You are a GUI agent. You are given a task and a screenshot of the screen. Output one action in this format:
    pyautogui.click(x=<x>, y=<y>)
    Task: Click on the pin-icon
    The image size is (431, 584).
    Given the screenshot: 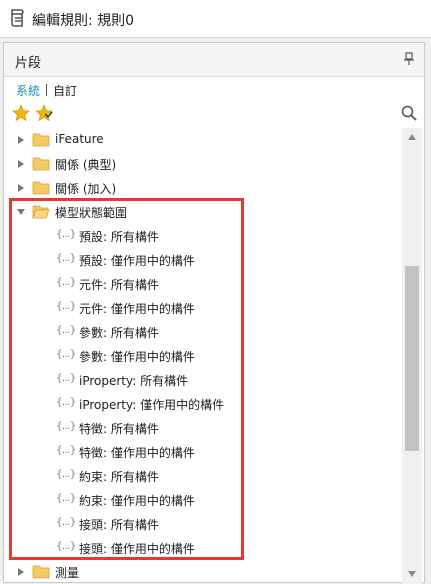 What is the action you would take?
    pyautogui.click(x=409, y=59)
    